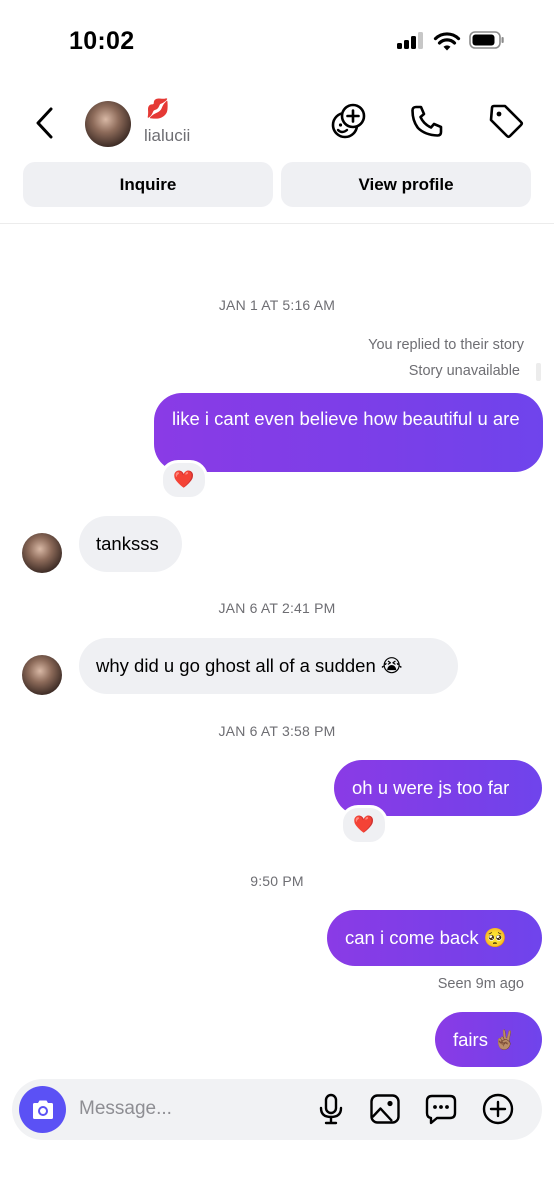  Describe the element at coordinates (464, 371) in the screenshot. I see `story-unavailable-label: Story unavailable` at that location.